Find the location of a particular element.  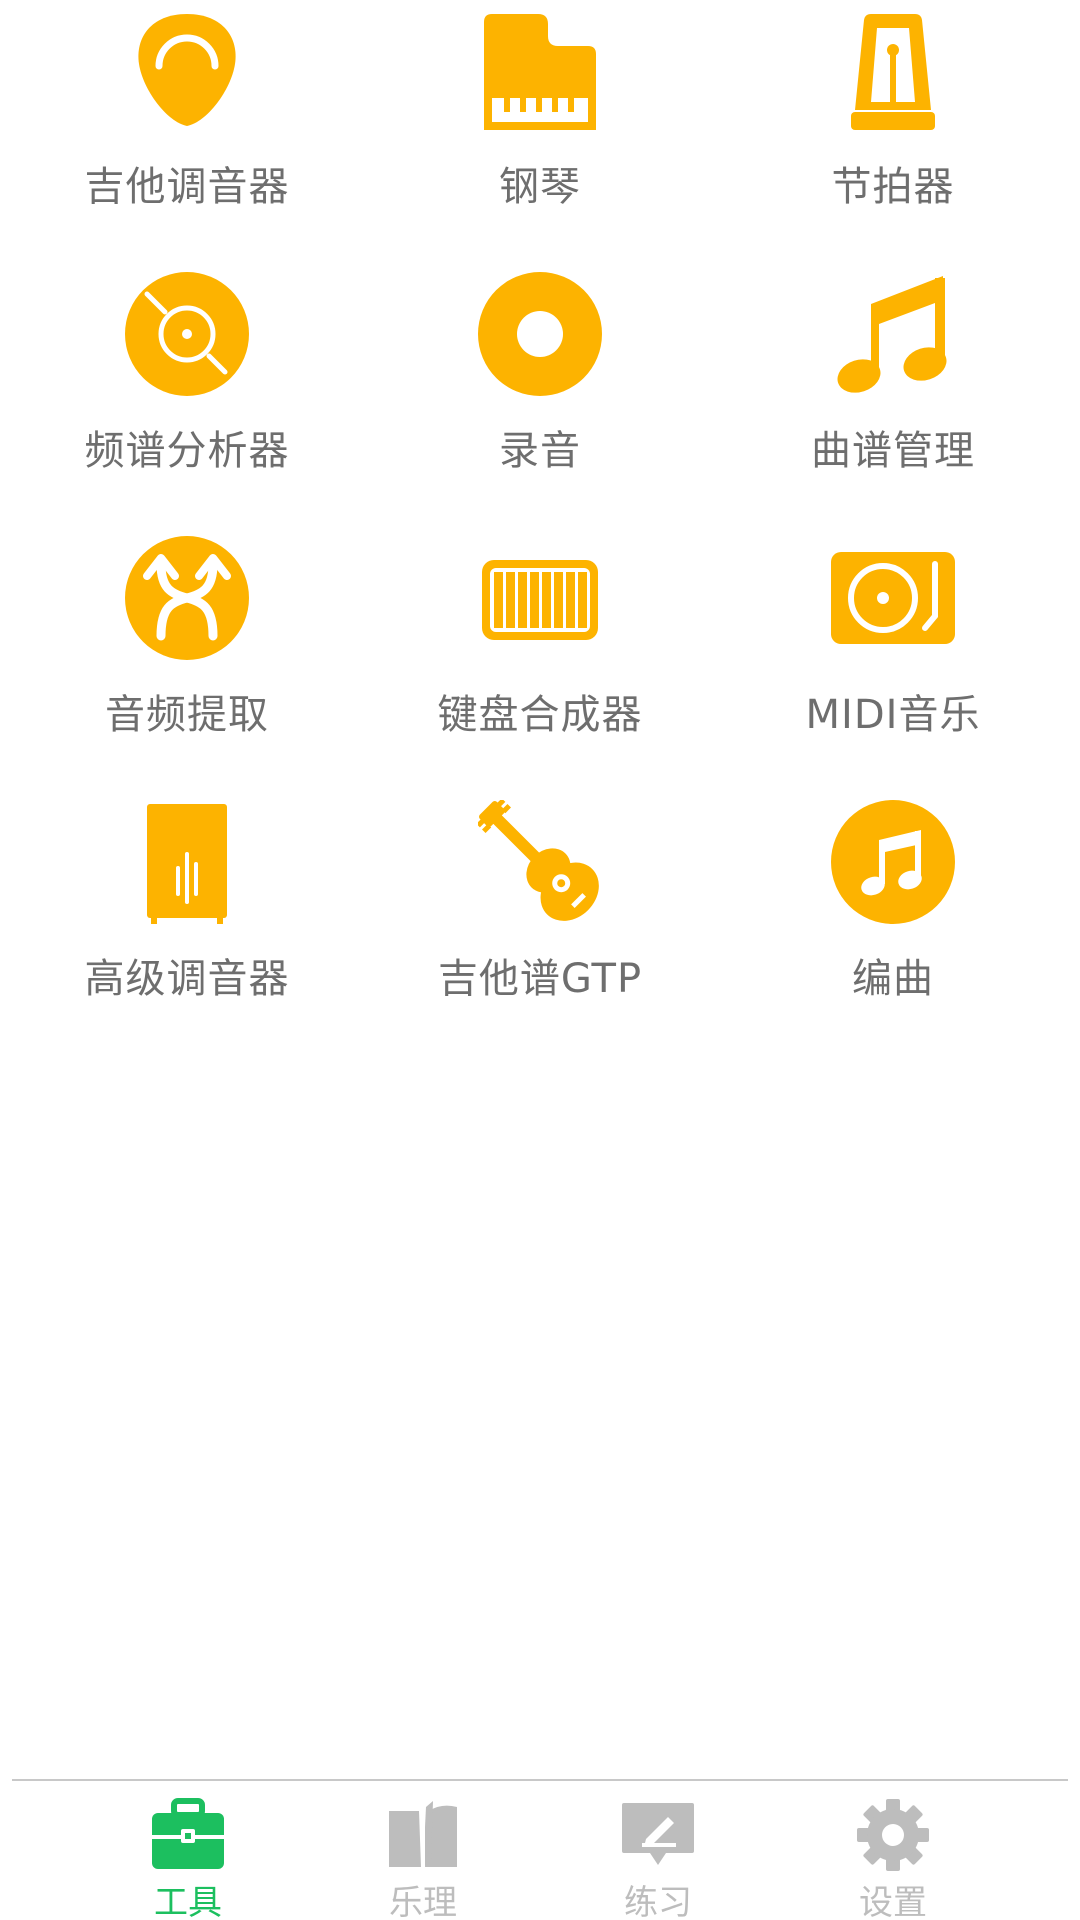

music-note-icon is located at coordinates (893, 334).